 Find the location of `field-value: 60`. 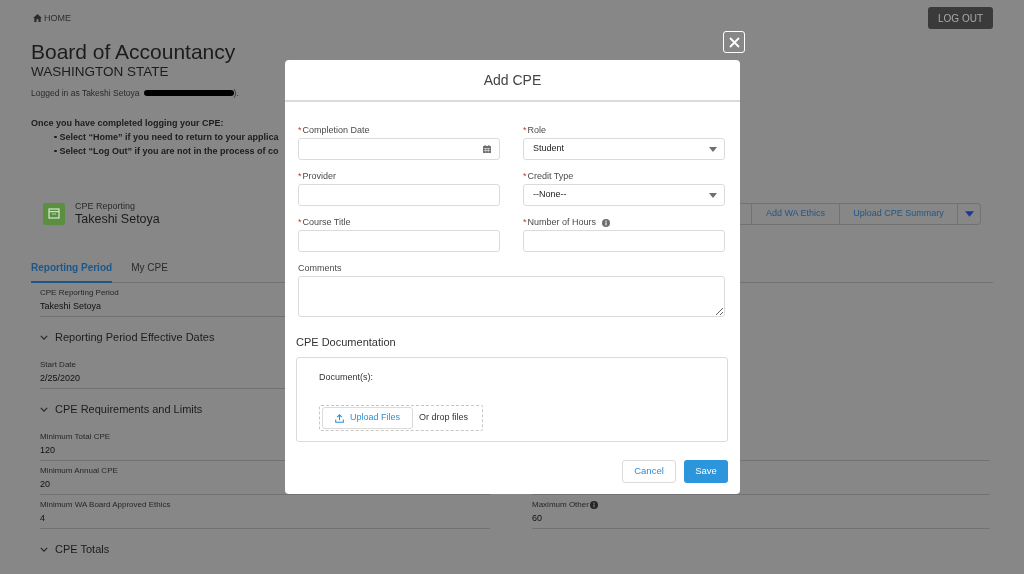

field-value: 60 is located at coordinates (537, 518).